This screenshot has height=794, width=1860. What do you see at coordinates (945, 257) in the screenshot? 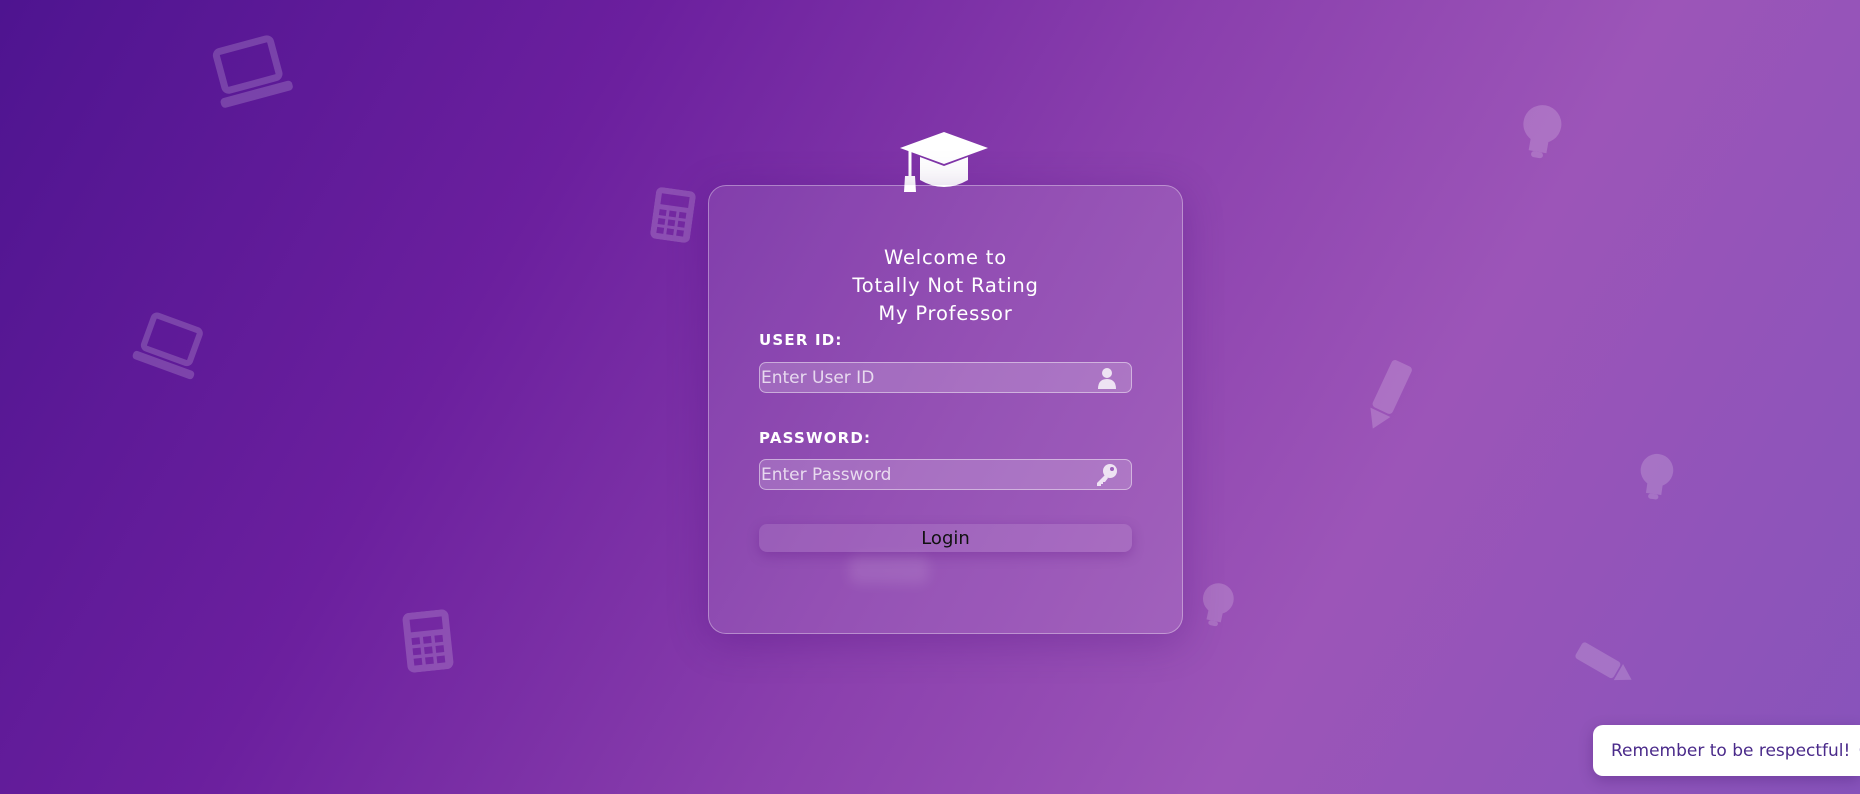
I see `title-line-1: Welcome to` at bounding box center [945, 257].